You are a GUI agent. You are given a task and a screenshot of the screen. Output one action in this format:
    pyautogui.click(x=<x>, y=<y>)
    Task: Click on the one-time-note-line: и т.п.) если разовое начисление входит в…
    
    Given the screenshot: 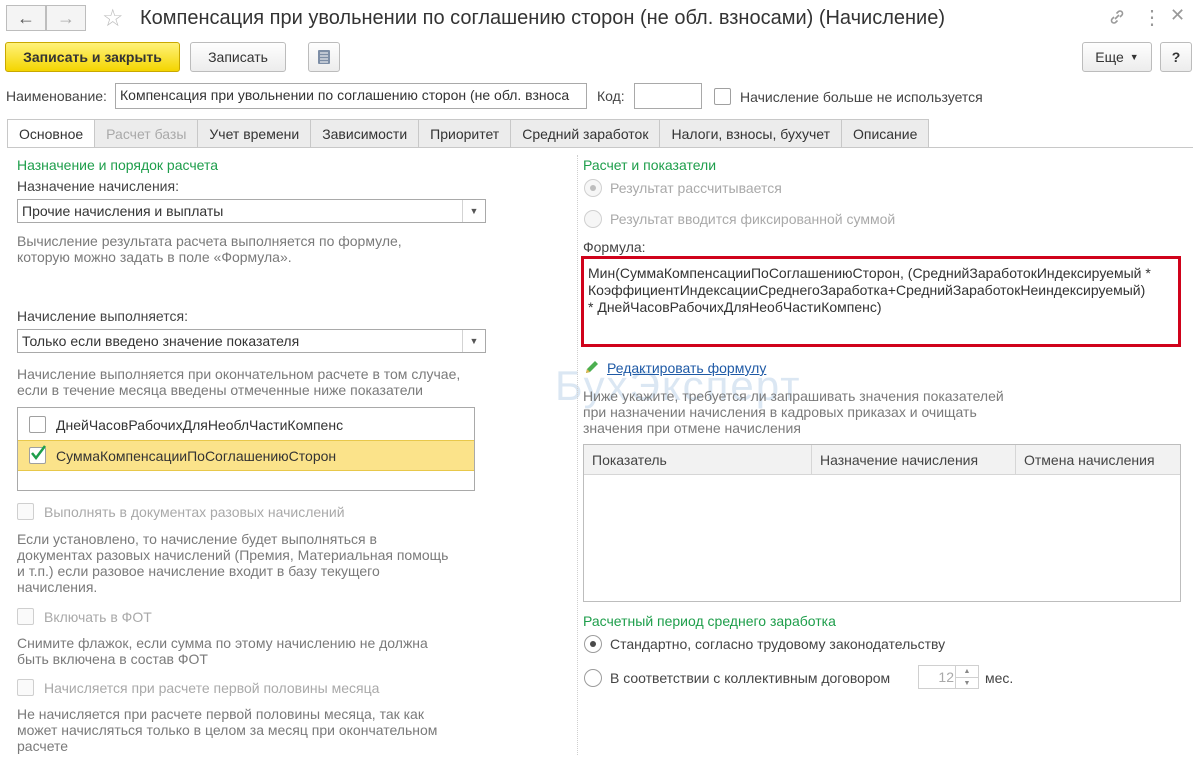 What is the action you would take?
    pyautogui.click(x=198, y=571)
    